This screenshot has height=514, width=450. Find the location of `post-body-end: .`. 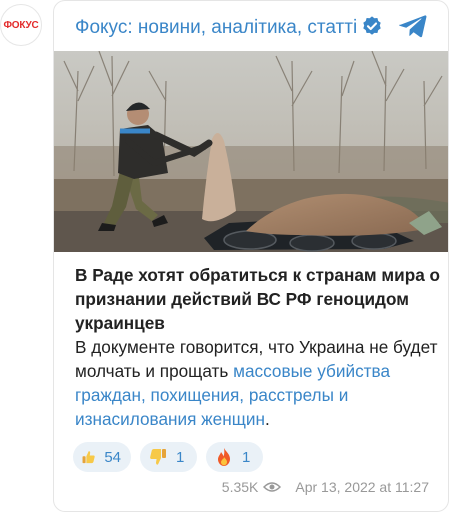

post-body-end: . is located at coordinates (267, 419).